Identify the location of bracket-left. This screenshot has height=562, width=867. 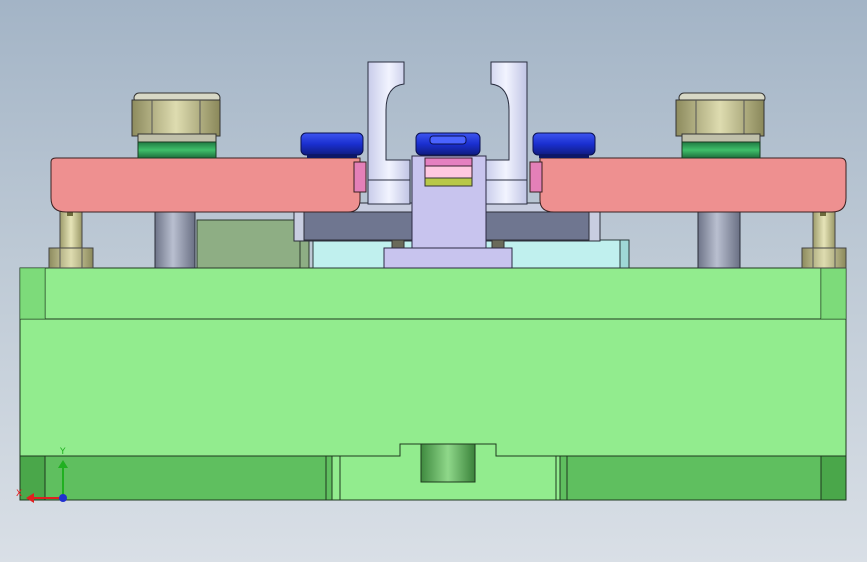
(389, 133).